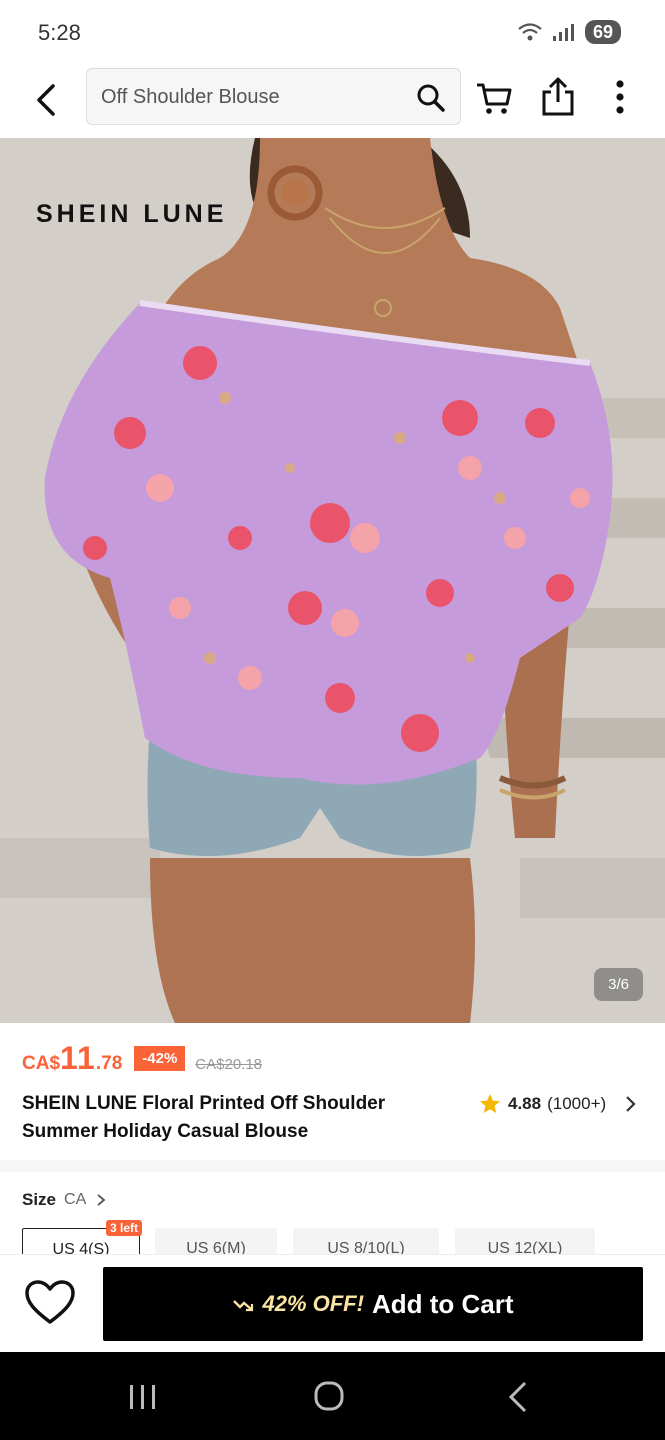 This screenshot has height=1440, width=665. What do you see at coordinates (59, 32) in the screenshot?
I see `status-time: 5:28` at bounding box center [59, 32].